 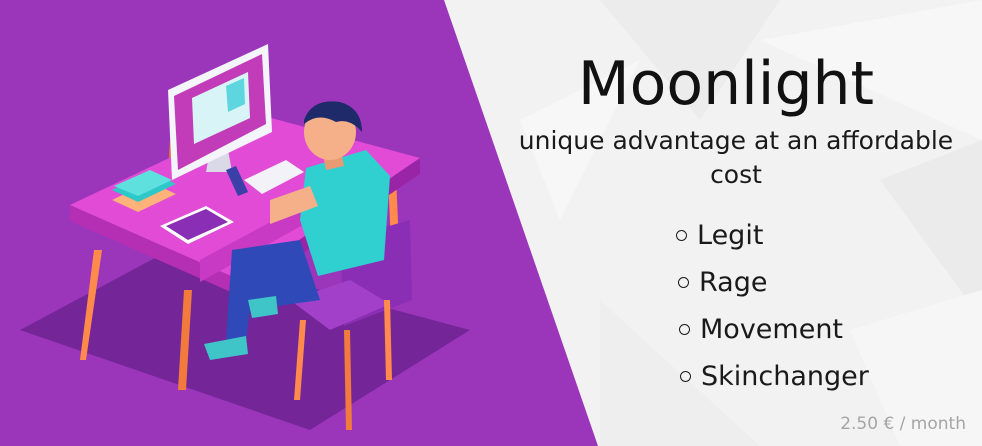 What do you see at coordinates (736, 157) in the screenshot?
I see `product-tagline: unique advantage at an affordable cost` at bounding box center [736, 157].